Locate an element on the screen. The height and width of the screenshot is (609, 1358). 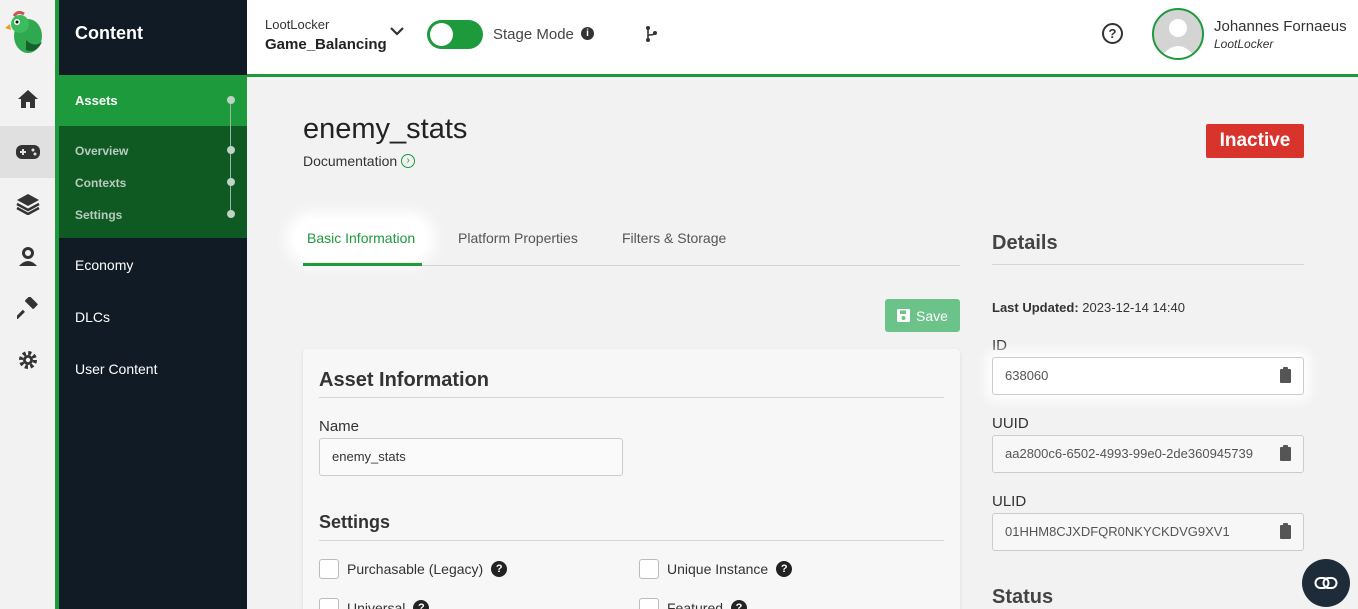
sidebar-item-label: Assets is located at coordinates (96, 100).